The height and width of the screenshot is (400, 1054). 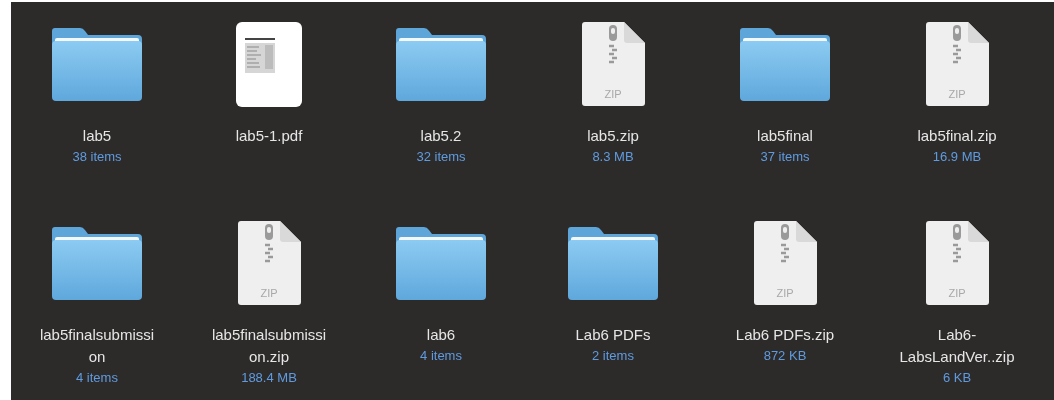 What do you see at coordinates (441, 136) in the screenshot?
I see `file-name: lab5.2` at bounding box center [441, 136].